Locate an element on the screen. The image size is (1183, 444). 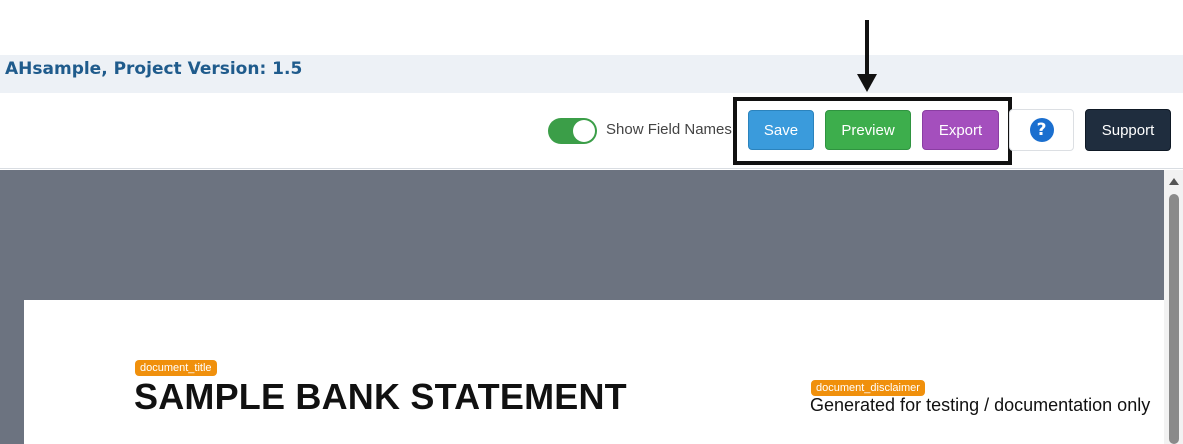
help-button: ? is located at coordinates (1041, 130).